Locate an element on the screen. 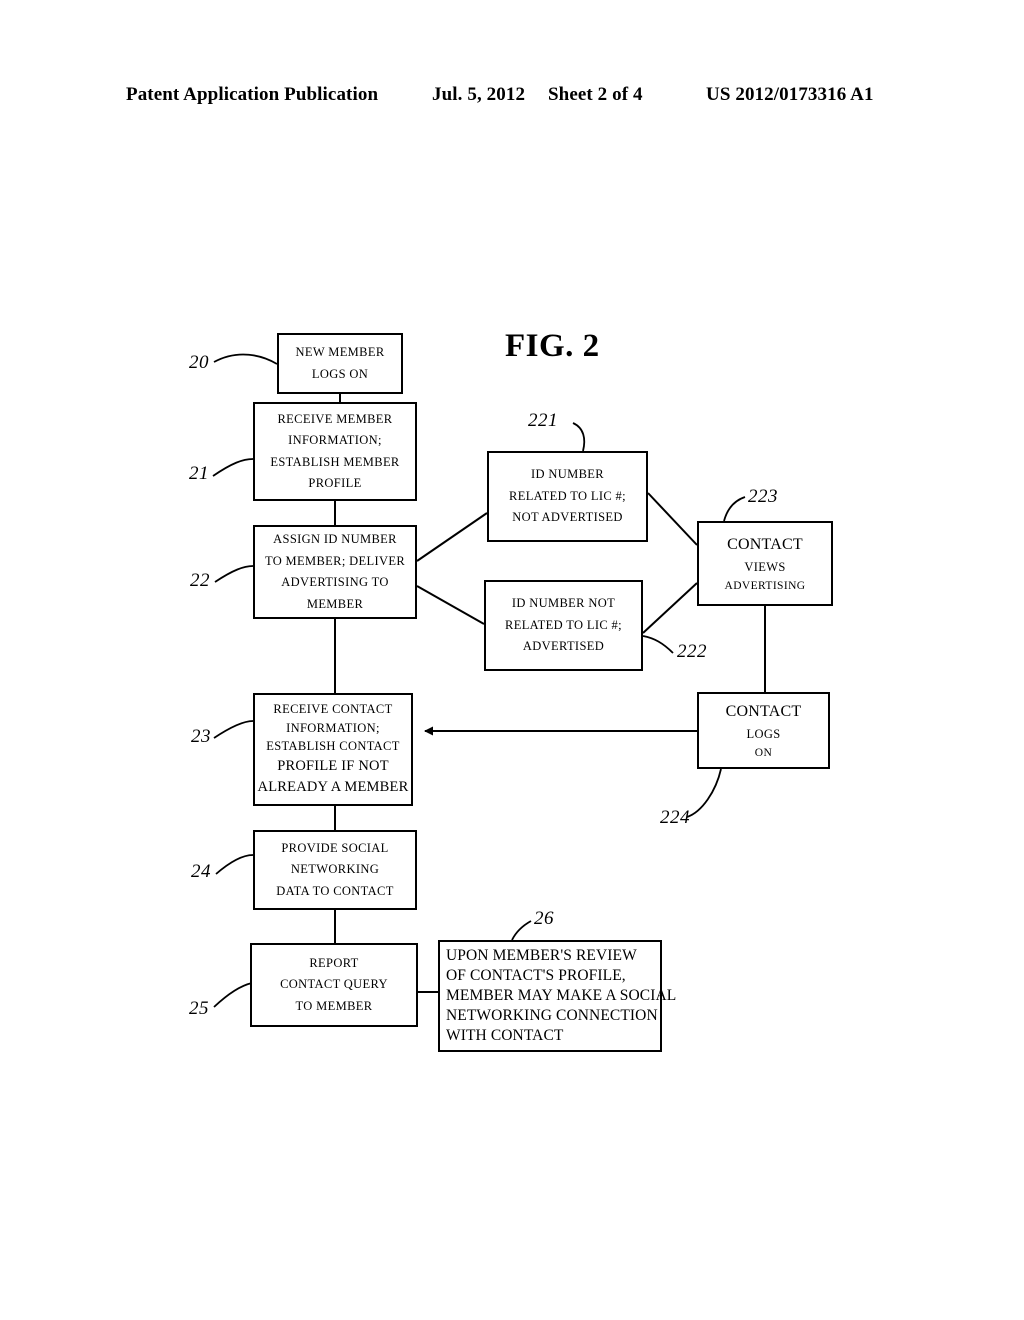 The width and height of the screenshot is (1024, 1320). reference-numeral-221: 221 is located at coordinates (543, 420).